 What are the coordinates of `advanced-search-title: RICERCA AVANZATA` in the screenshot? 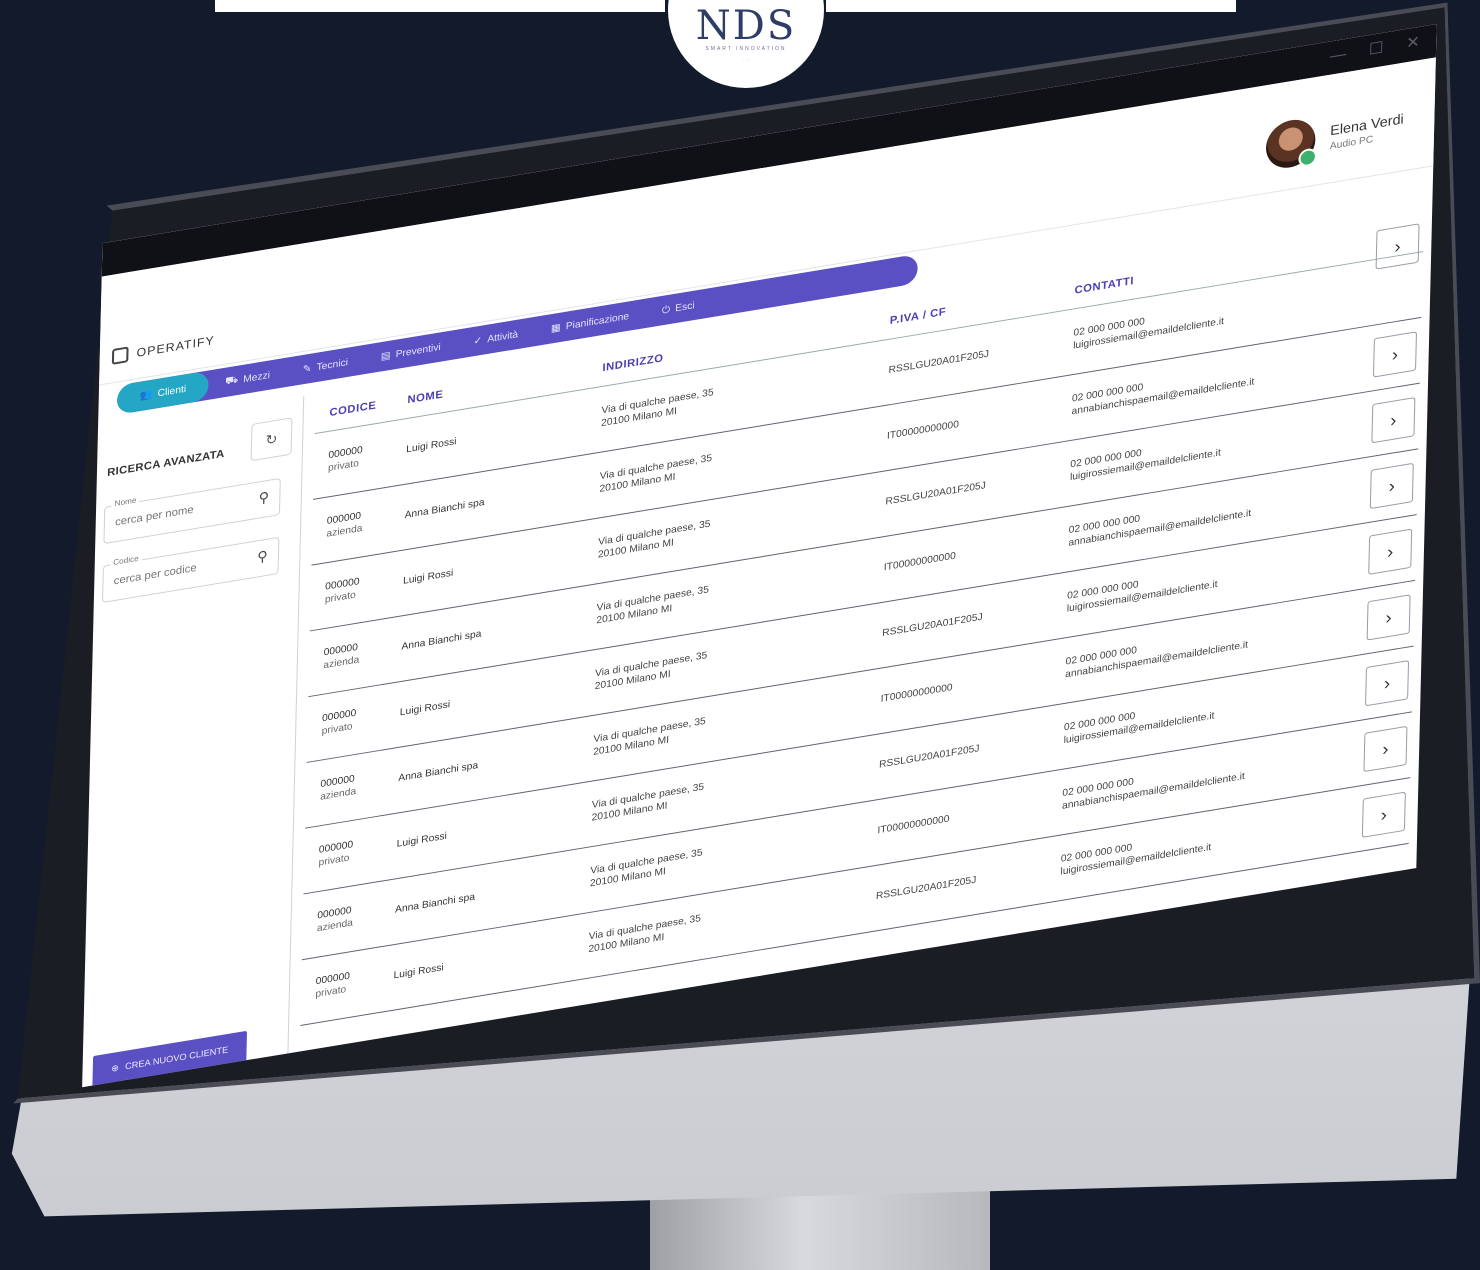 It's located at (166, 463).